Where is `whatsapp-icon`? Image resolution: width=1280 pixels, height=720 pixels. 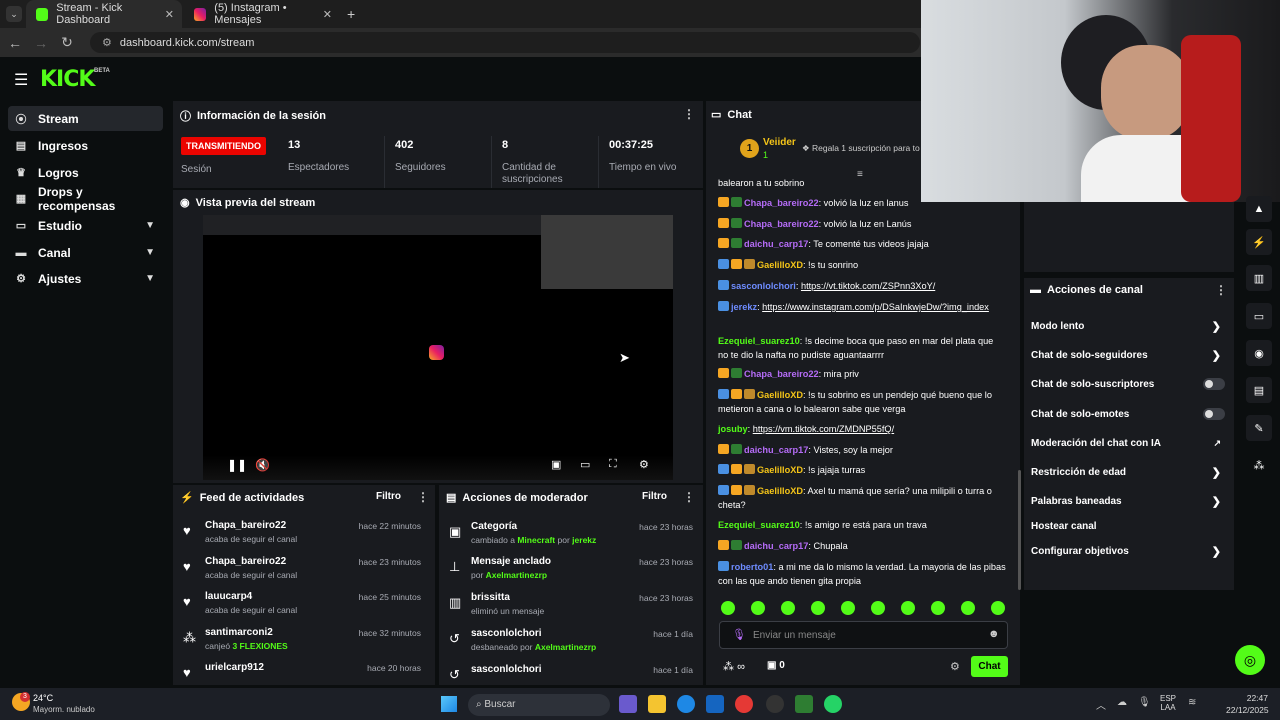 whatsapp-icon is located at coordinates (833, 704).